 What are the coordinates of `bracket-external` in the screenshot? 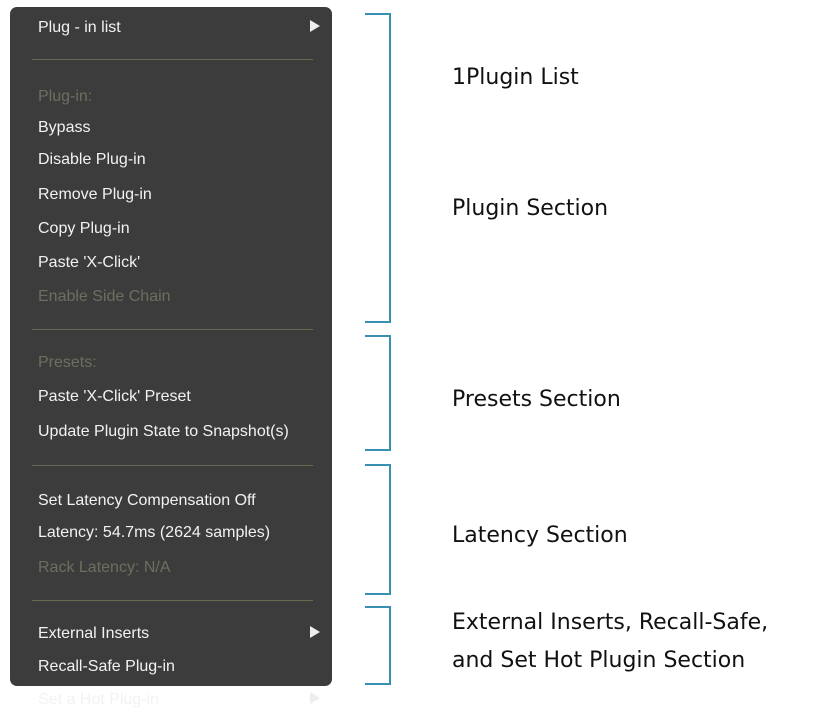 It's located at (378, 645).